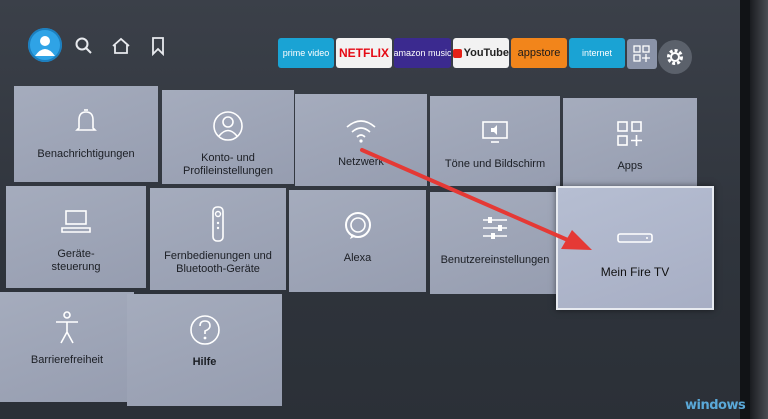  Describe the element at coordinates (204, 330) in the screenshot. I see `help-icon` at that location.